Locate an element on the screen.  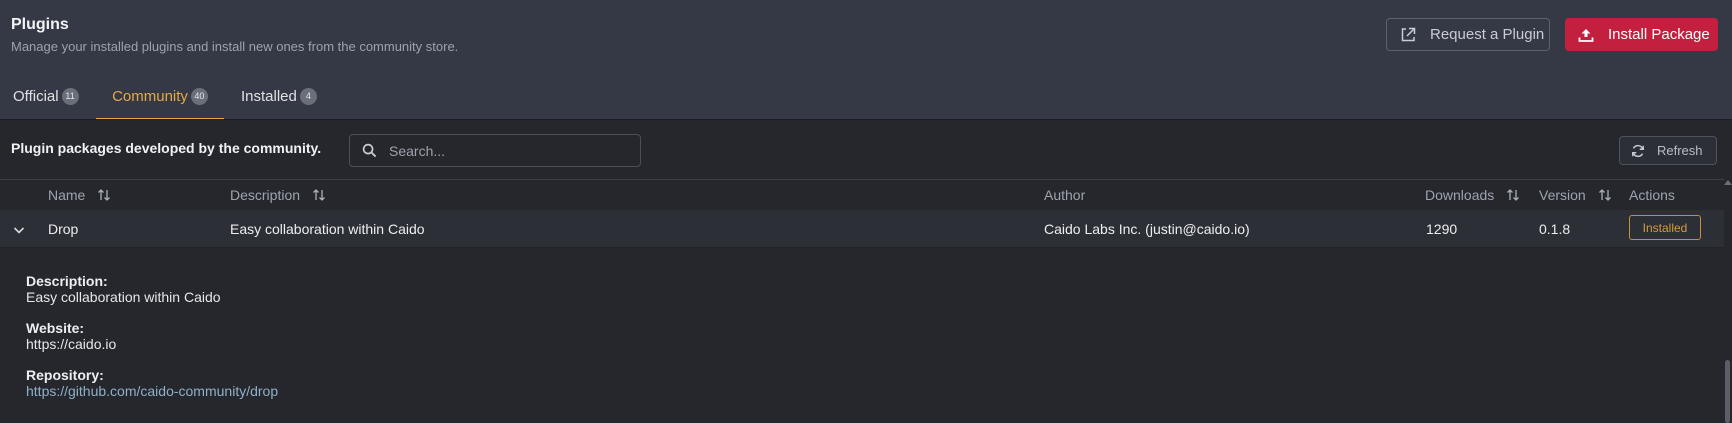
plugin-version: 0.1.8 is located at coordinates (1555, 229).